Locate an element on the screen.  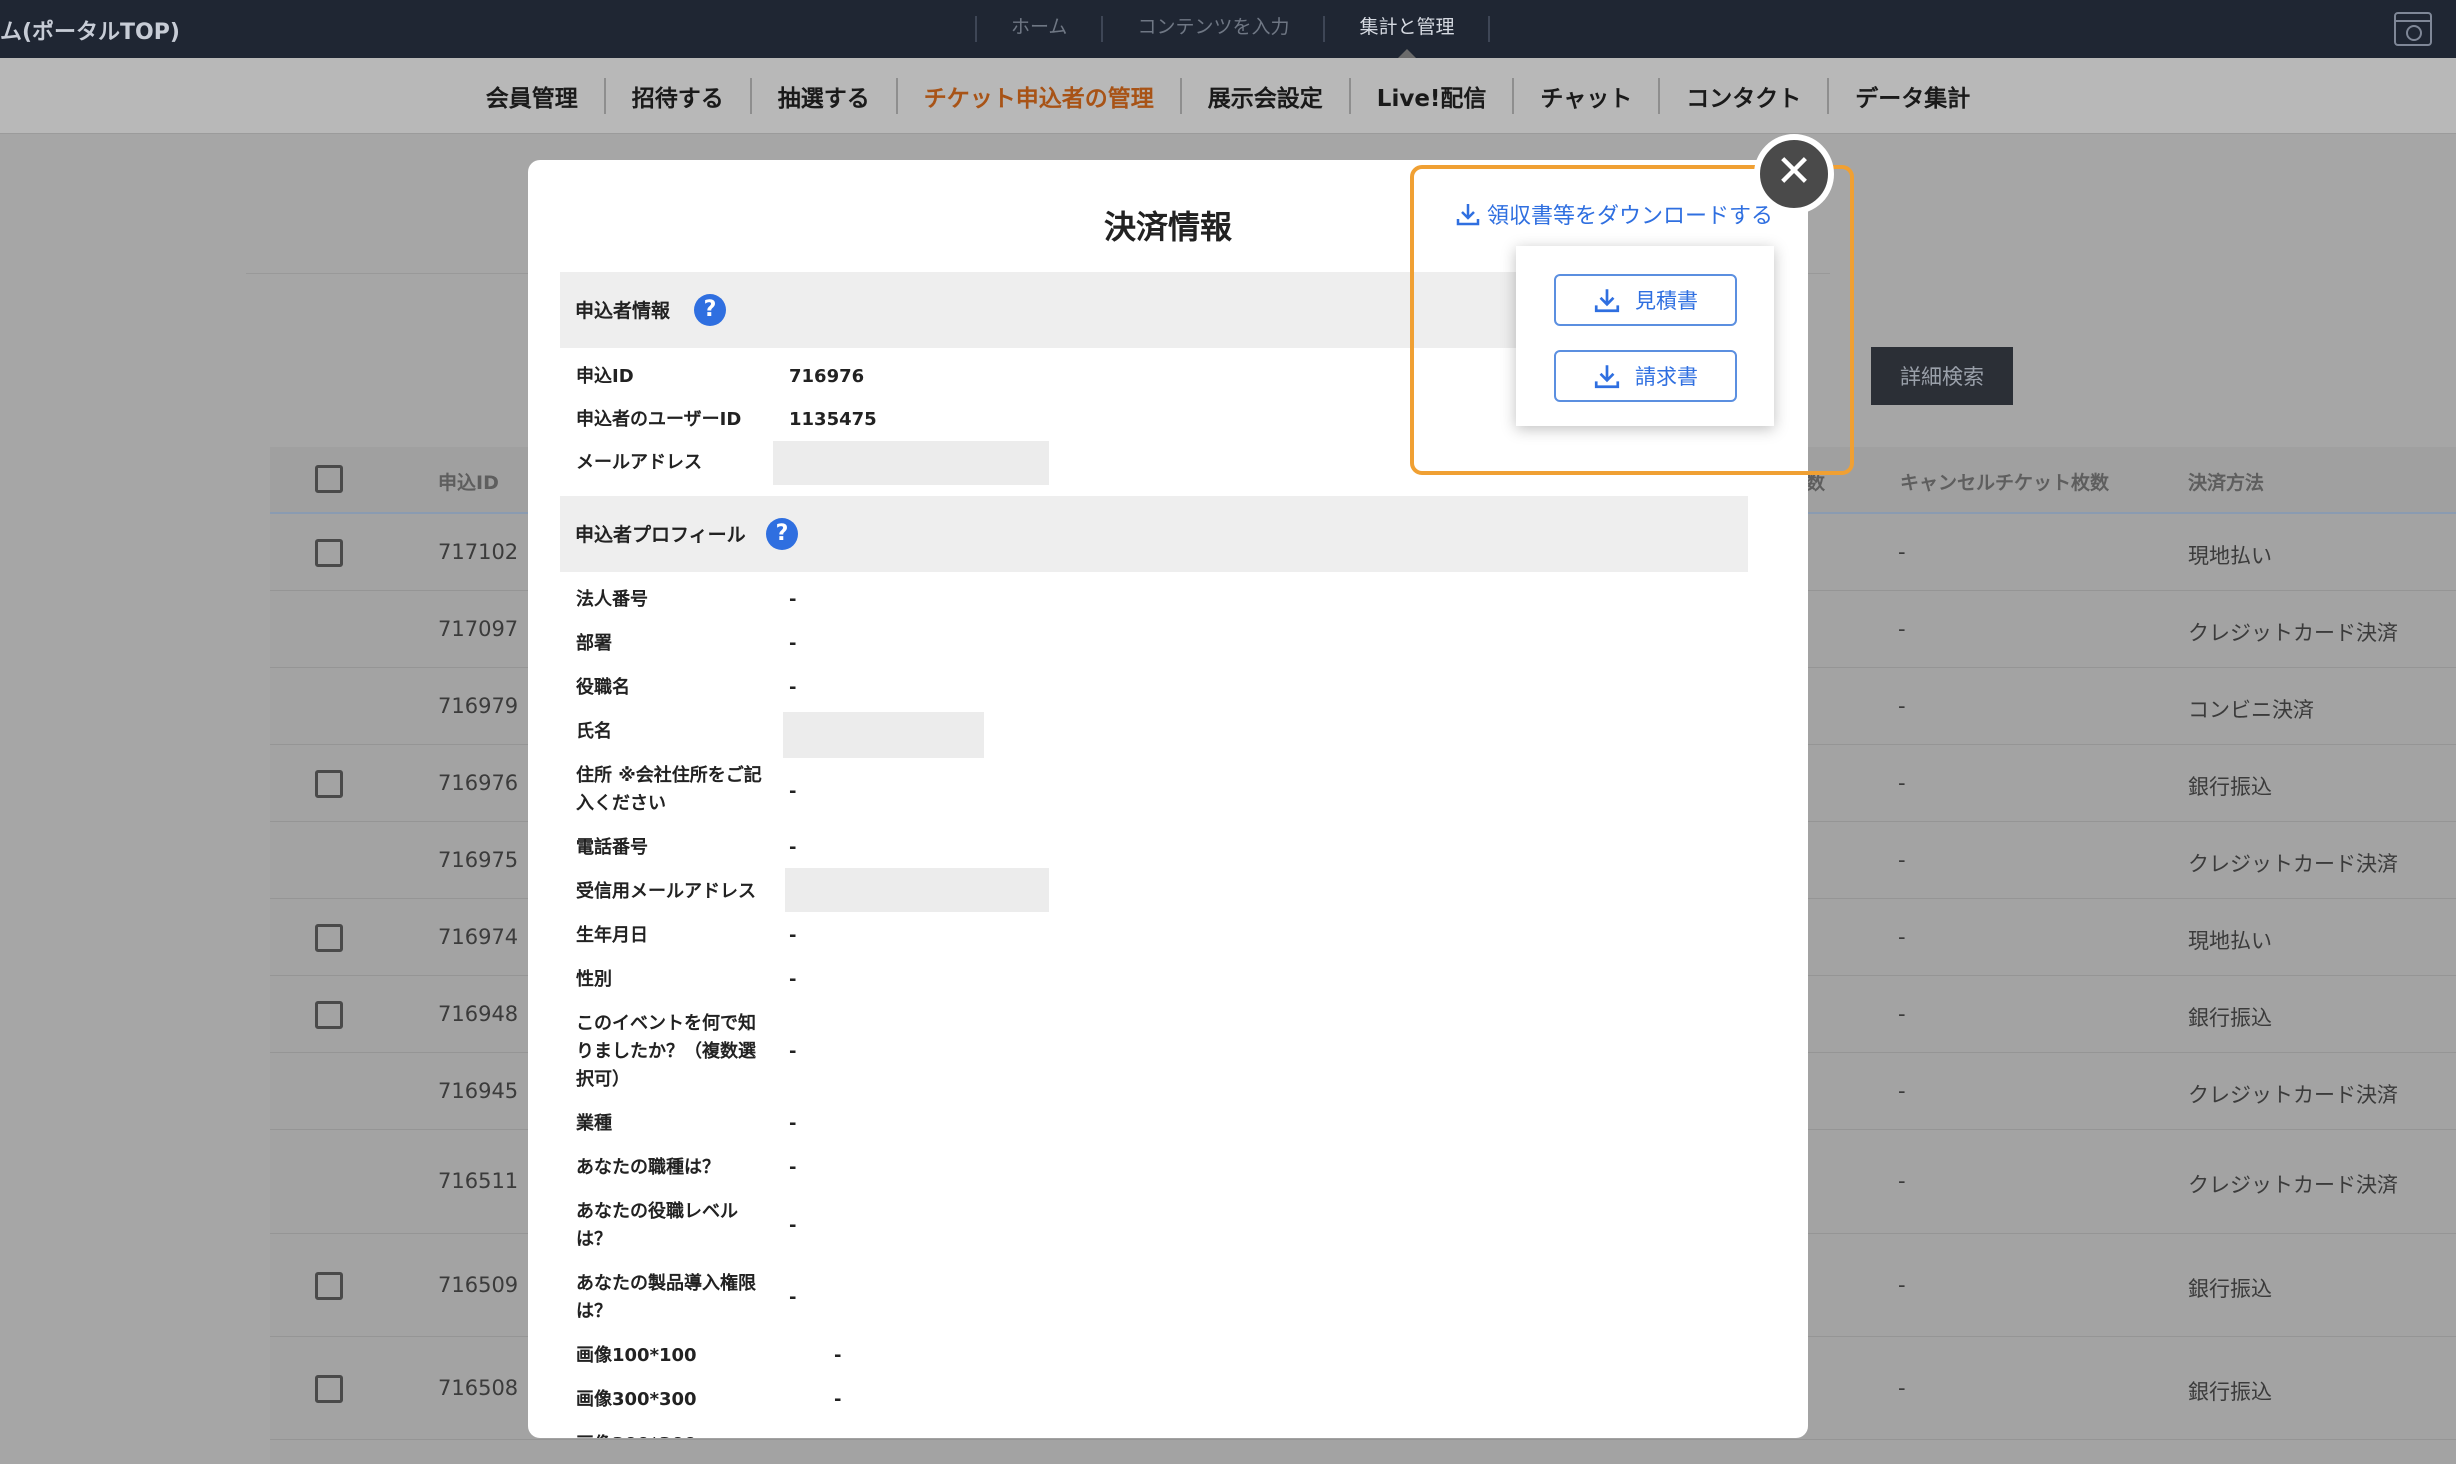
portal-top-link: ム(ポータルTOP) is located at coordinates (90, 30).